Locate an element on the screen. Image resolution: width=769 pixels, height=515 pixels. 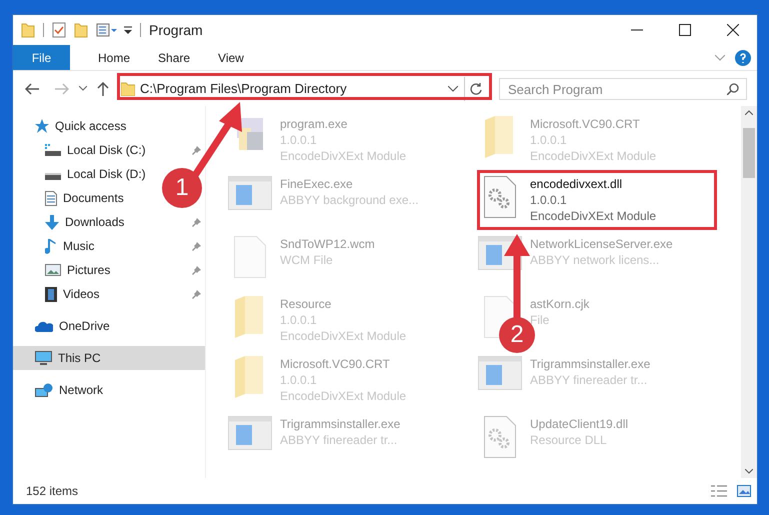
nav-label: Network is located at coordinates (81, 390).